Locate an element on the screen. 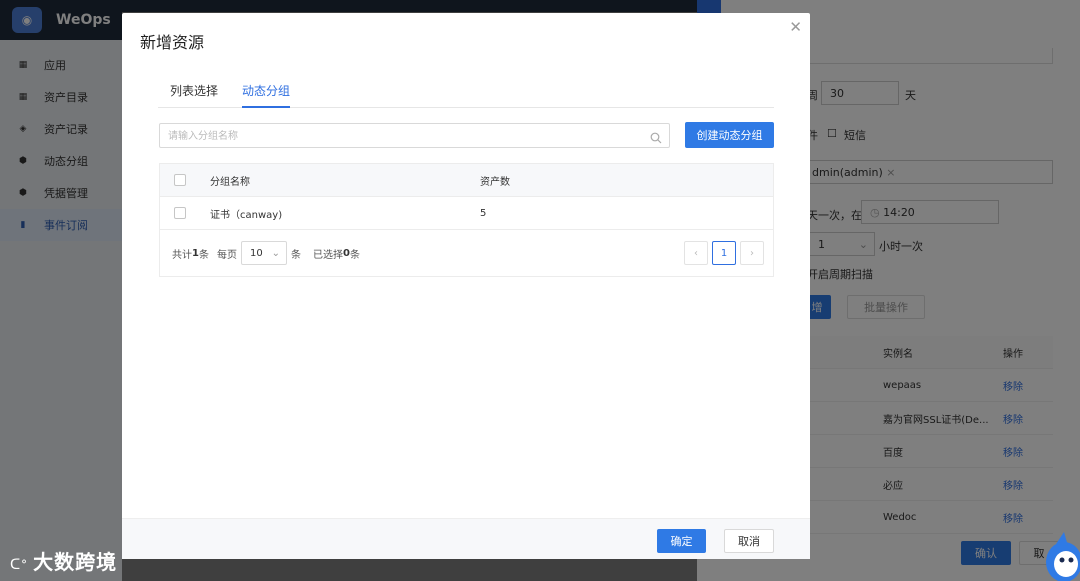  chevron-down-icon: ⌄ is located at coordinates (275, 253).